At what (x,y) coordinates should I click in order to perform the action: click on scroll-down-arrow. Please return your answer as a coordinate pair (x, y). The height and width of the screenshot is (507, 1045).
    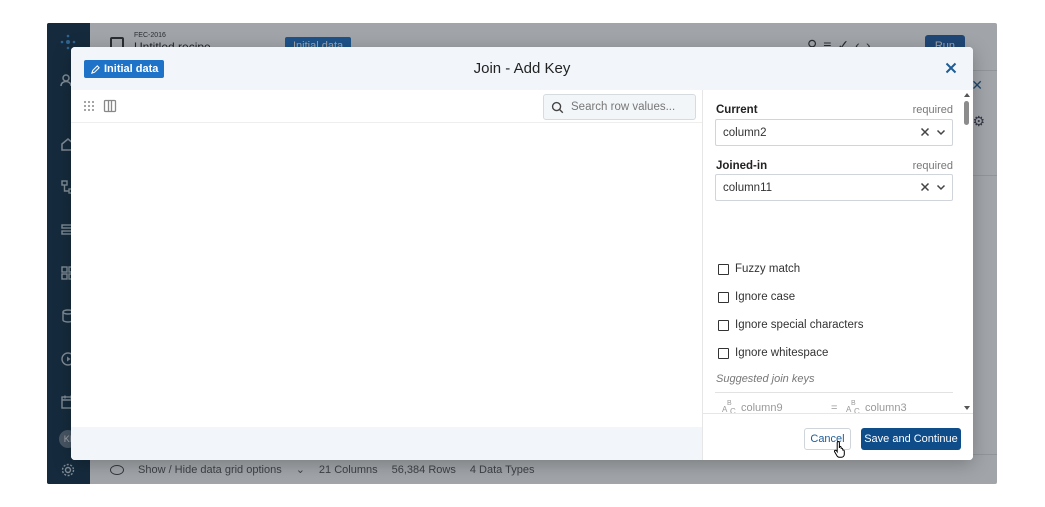
    Looking at the image, I should click on (967, 408).